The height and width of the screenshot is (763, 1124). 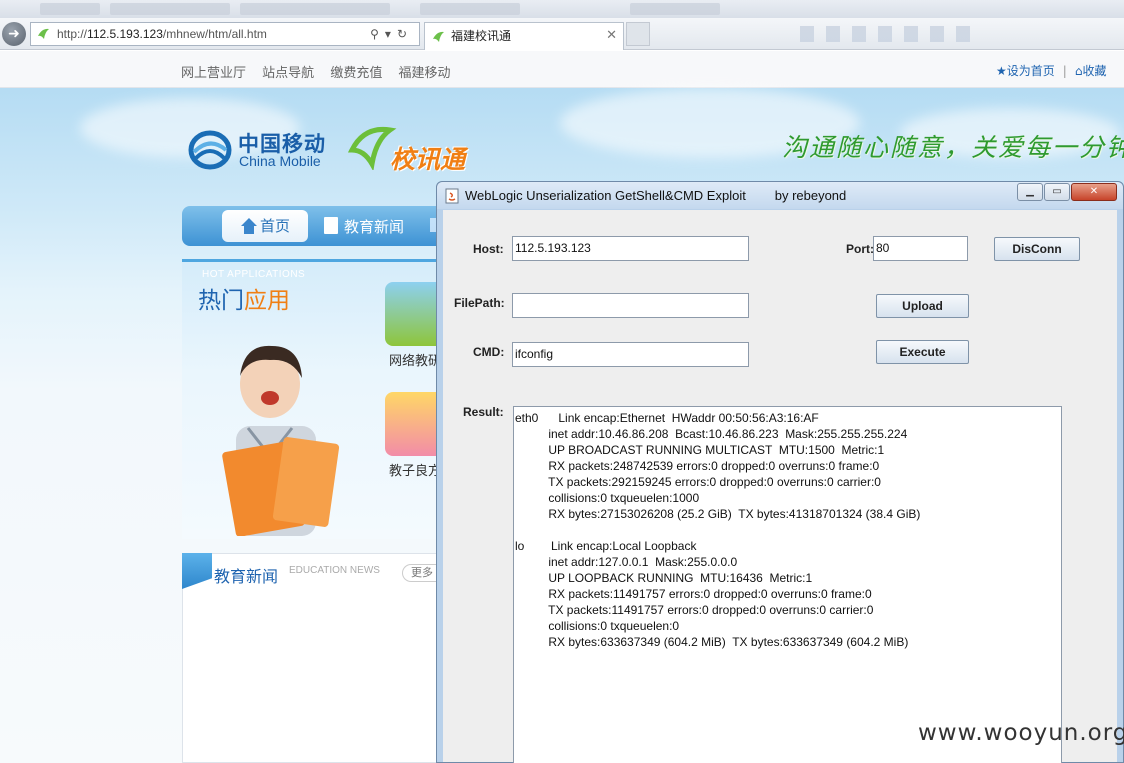 I want to click on upload-button: Upload, so click(x=922, y=306).